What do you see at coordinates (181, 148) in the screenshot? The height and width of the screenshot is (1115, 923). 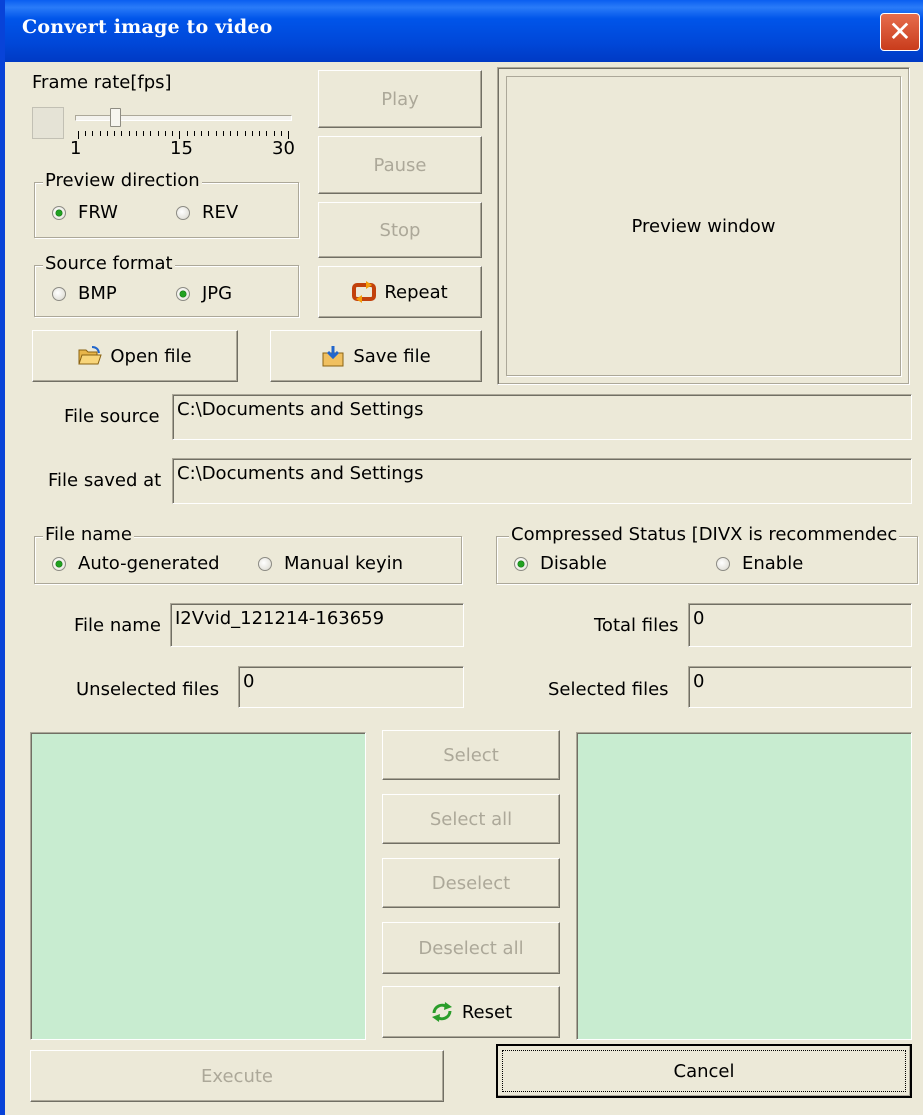 I see `framerate-tick-mid: 15` at bounding box center [181, 148].